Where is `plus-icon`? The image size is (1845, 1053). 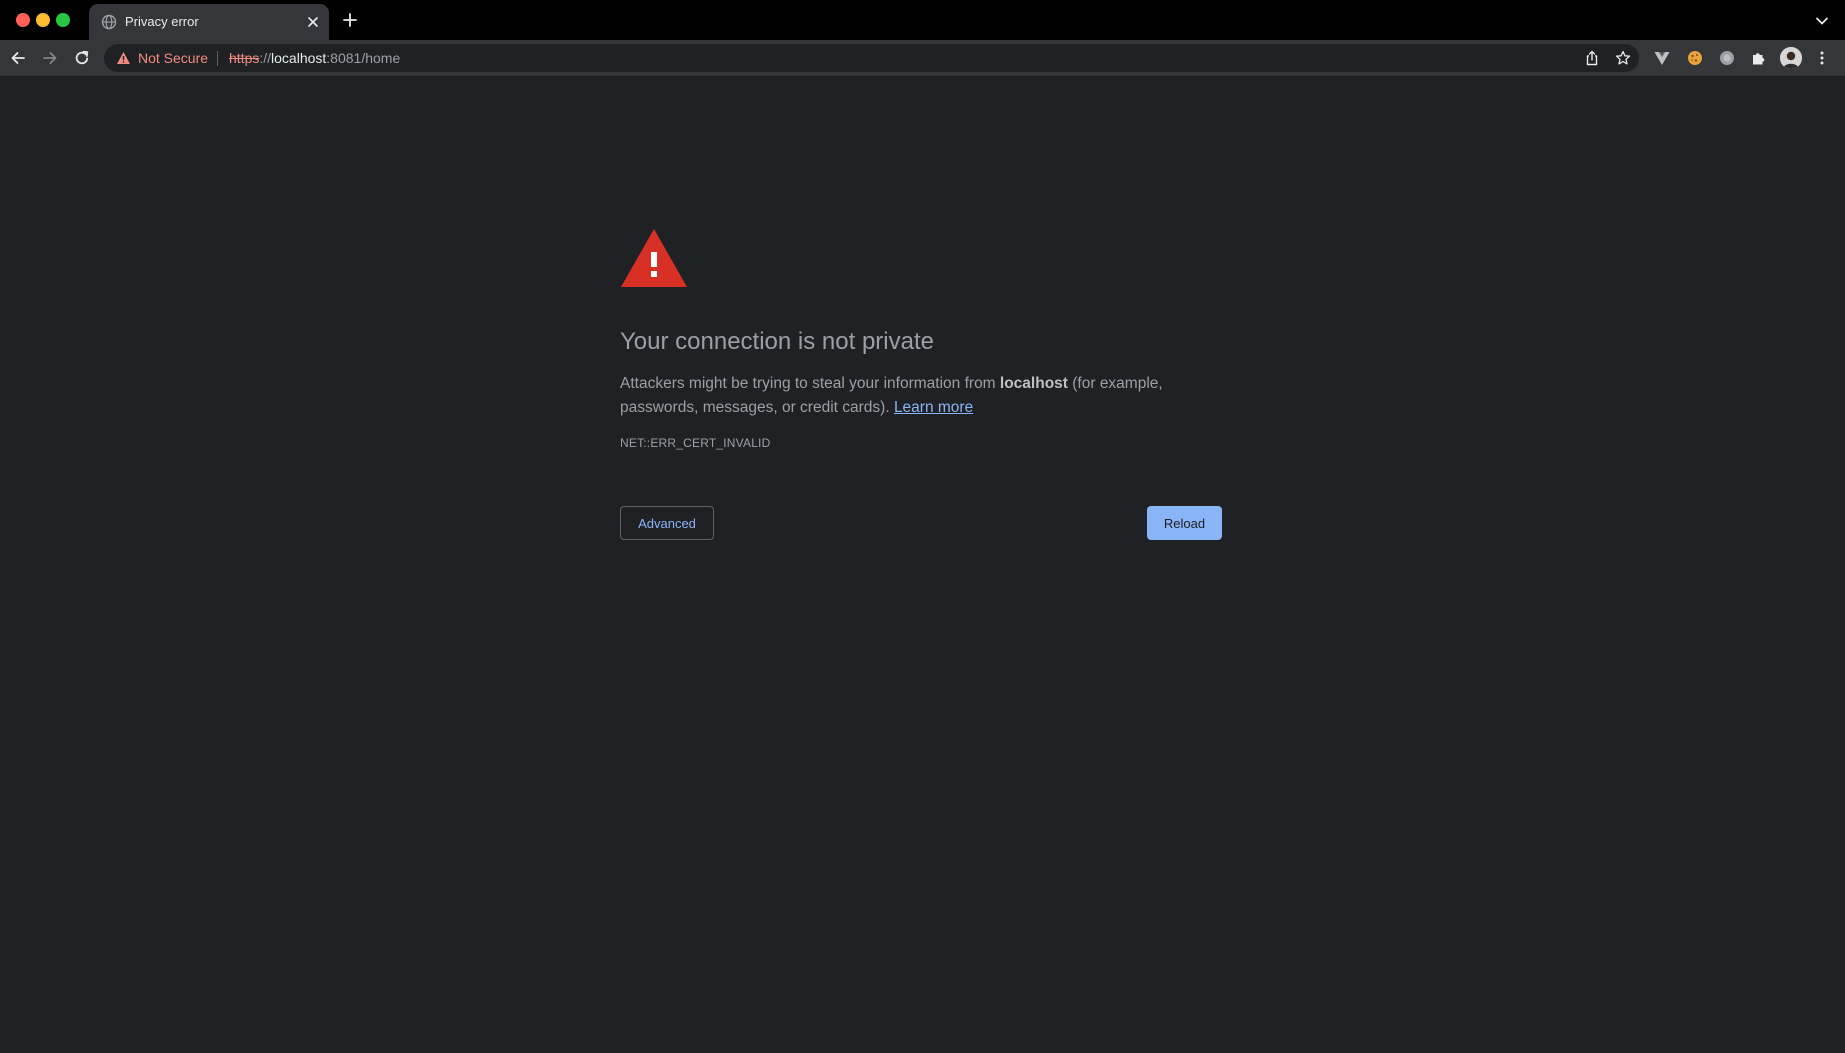
plus-icon is located at coordinates (350, 20).